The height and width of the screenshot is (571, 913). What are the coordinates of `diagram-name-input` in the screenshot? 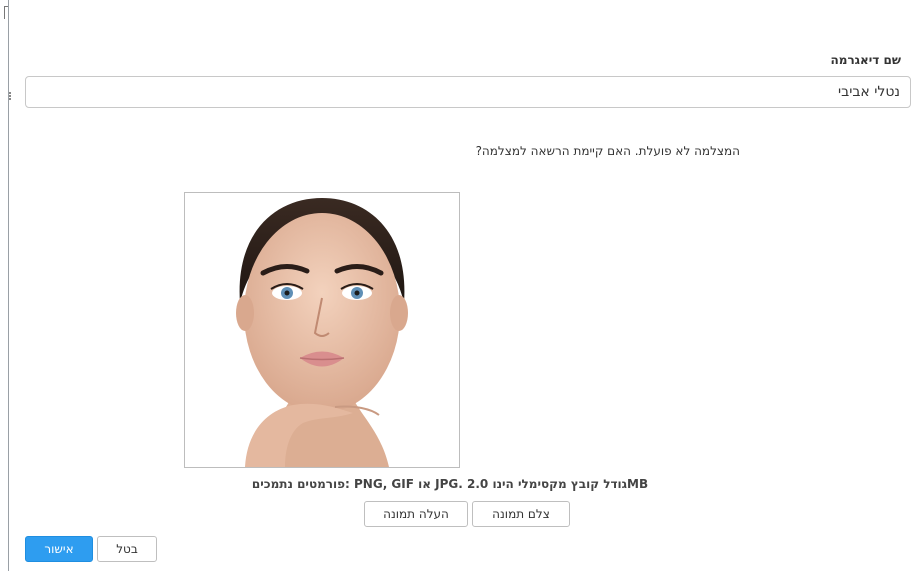 It's located at (468, 92).